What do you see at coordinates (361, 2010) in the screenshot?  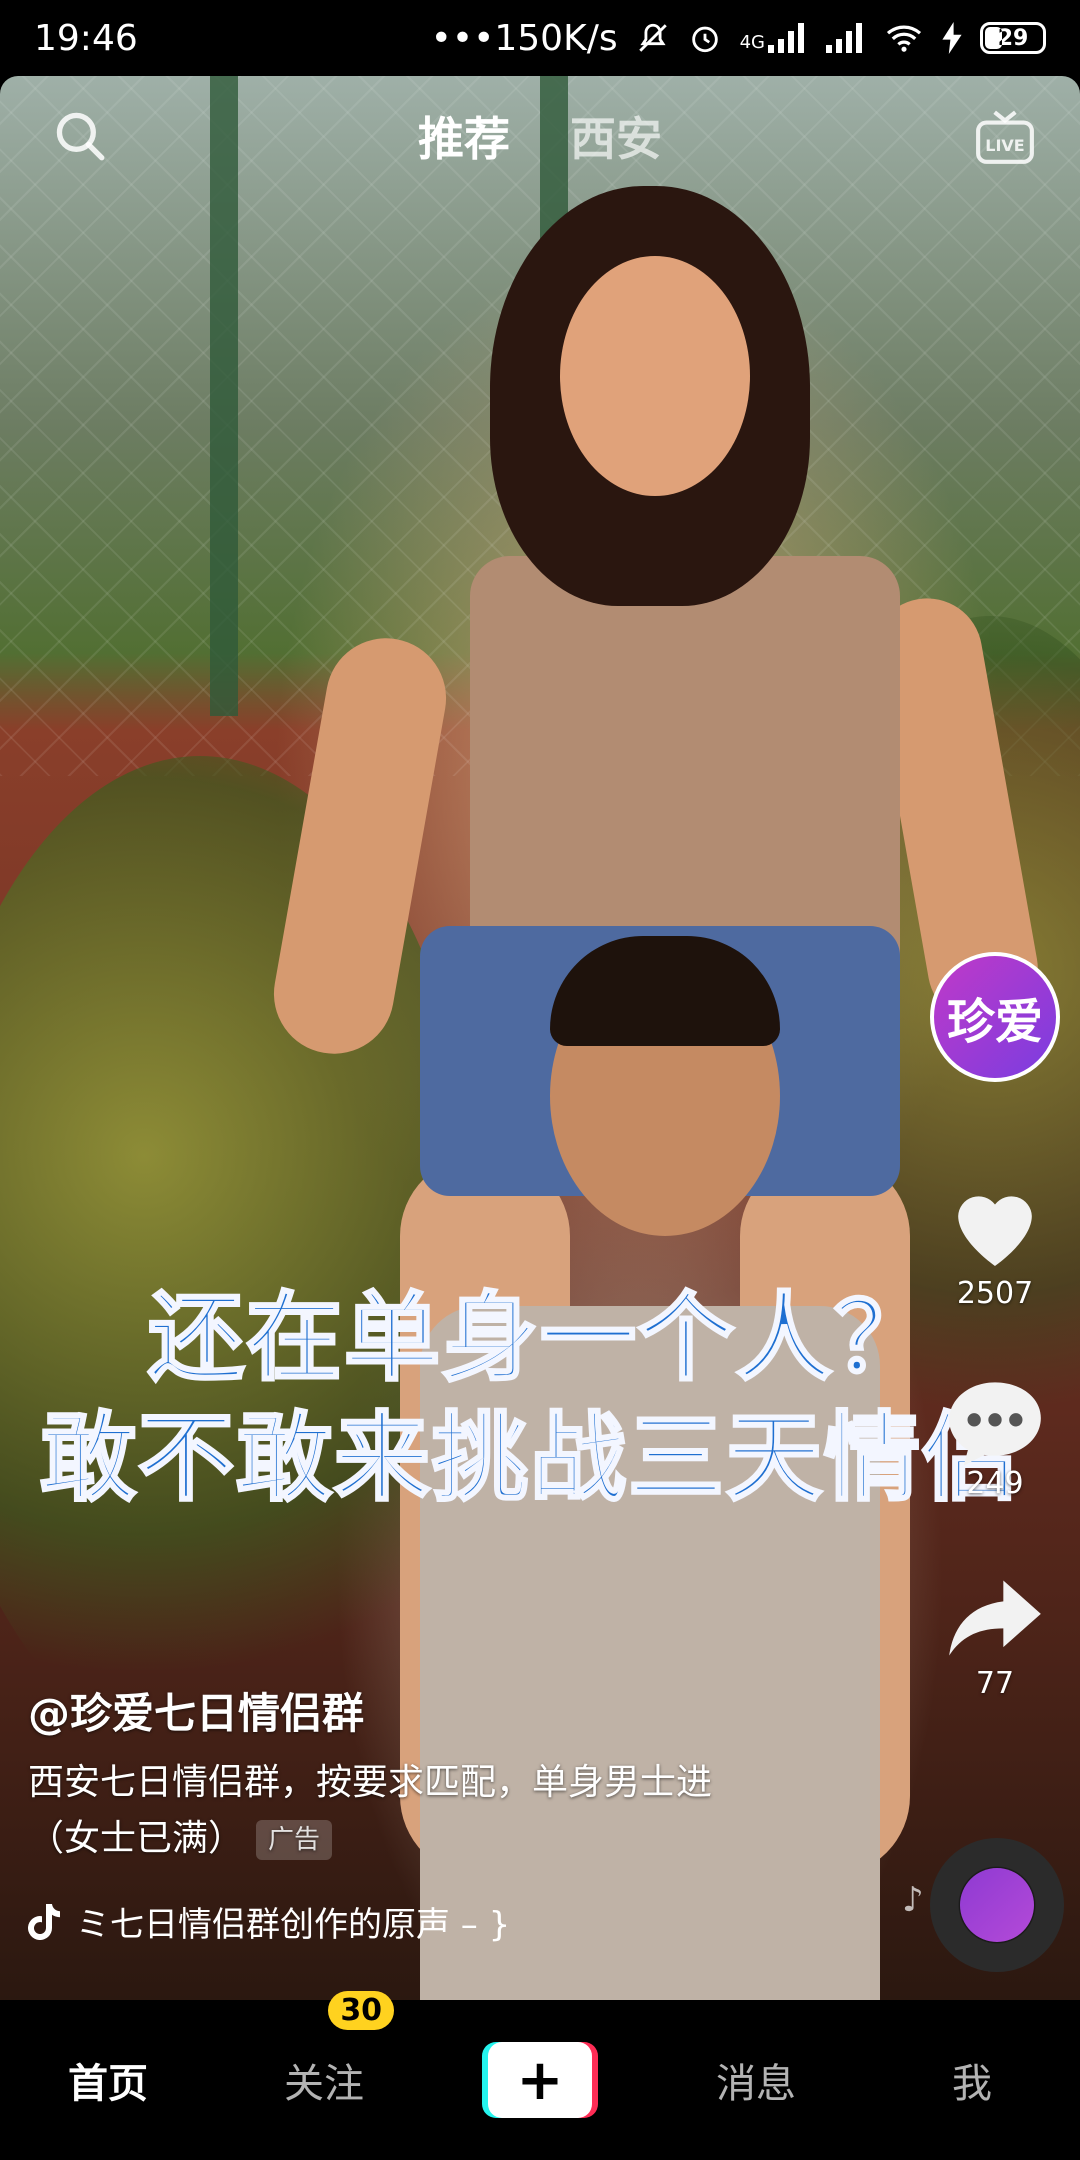 I see `following-badge: 30` at bounding box center [361, 2010].